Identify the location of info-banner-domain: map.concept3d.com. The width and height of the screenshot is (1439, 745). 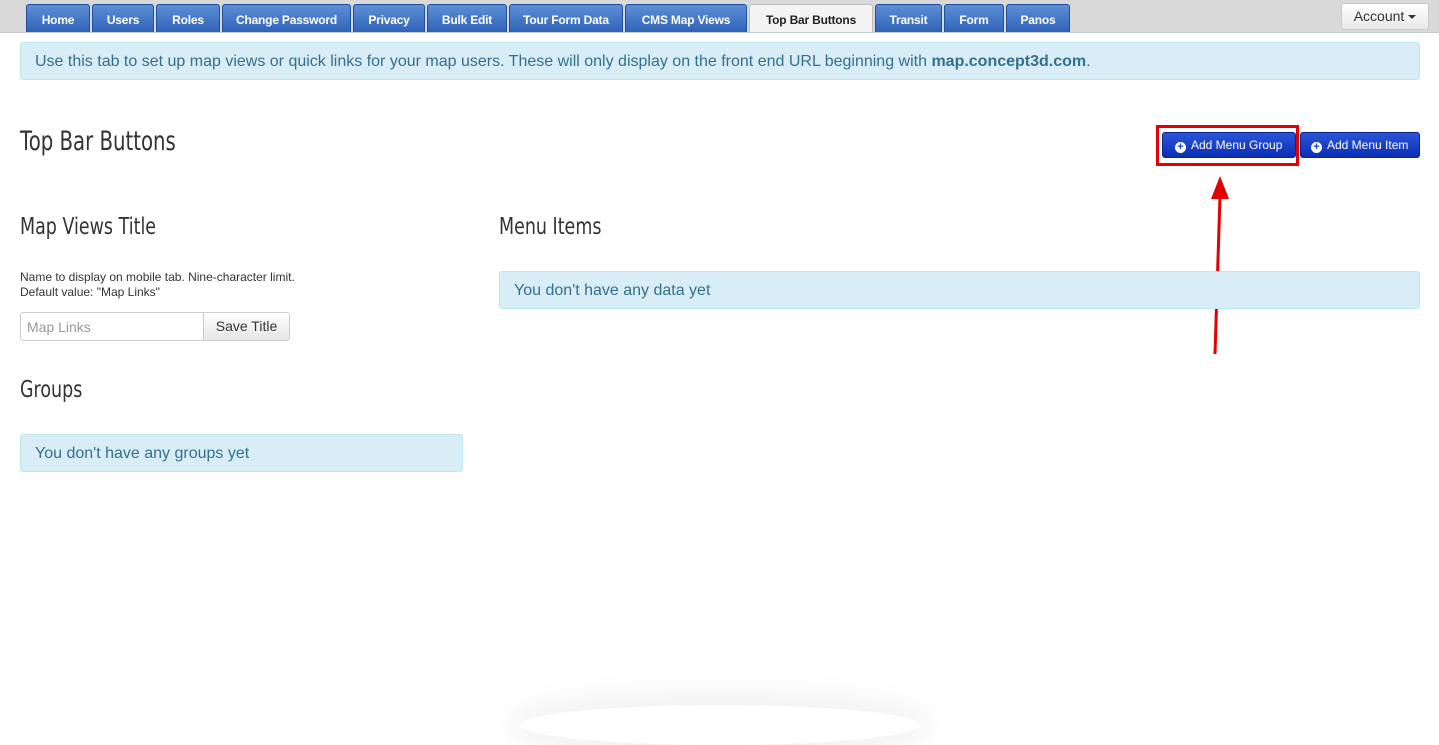
(1009, 61).